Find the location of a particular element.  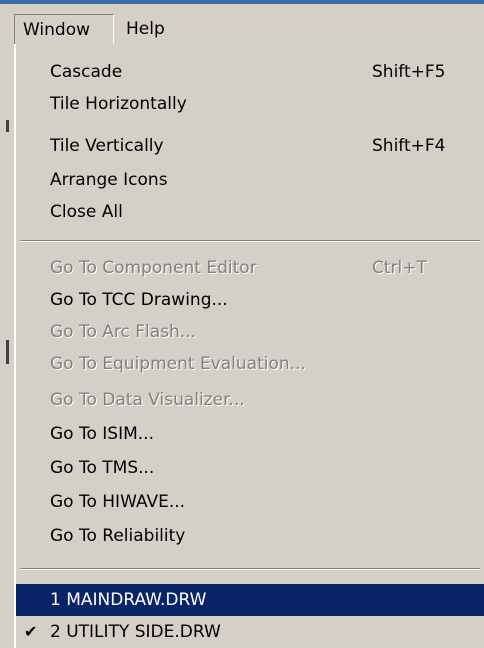

menu-item-label: 1 MAINDRAW.DRW is located at coordinates (128, 600).